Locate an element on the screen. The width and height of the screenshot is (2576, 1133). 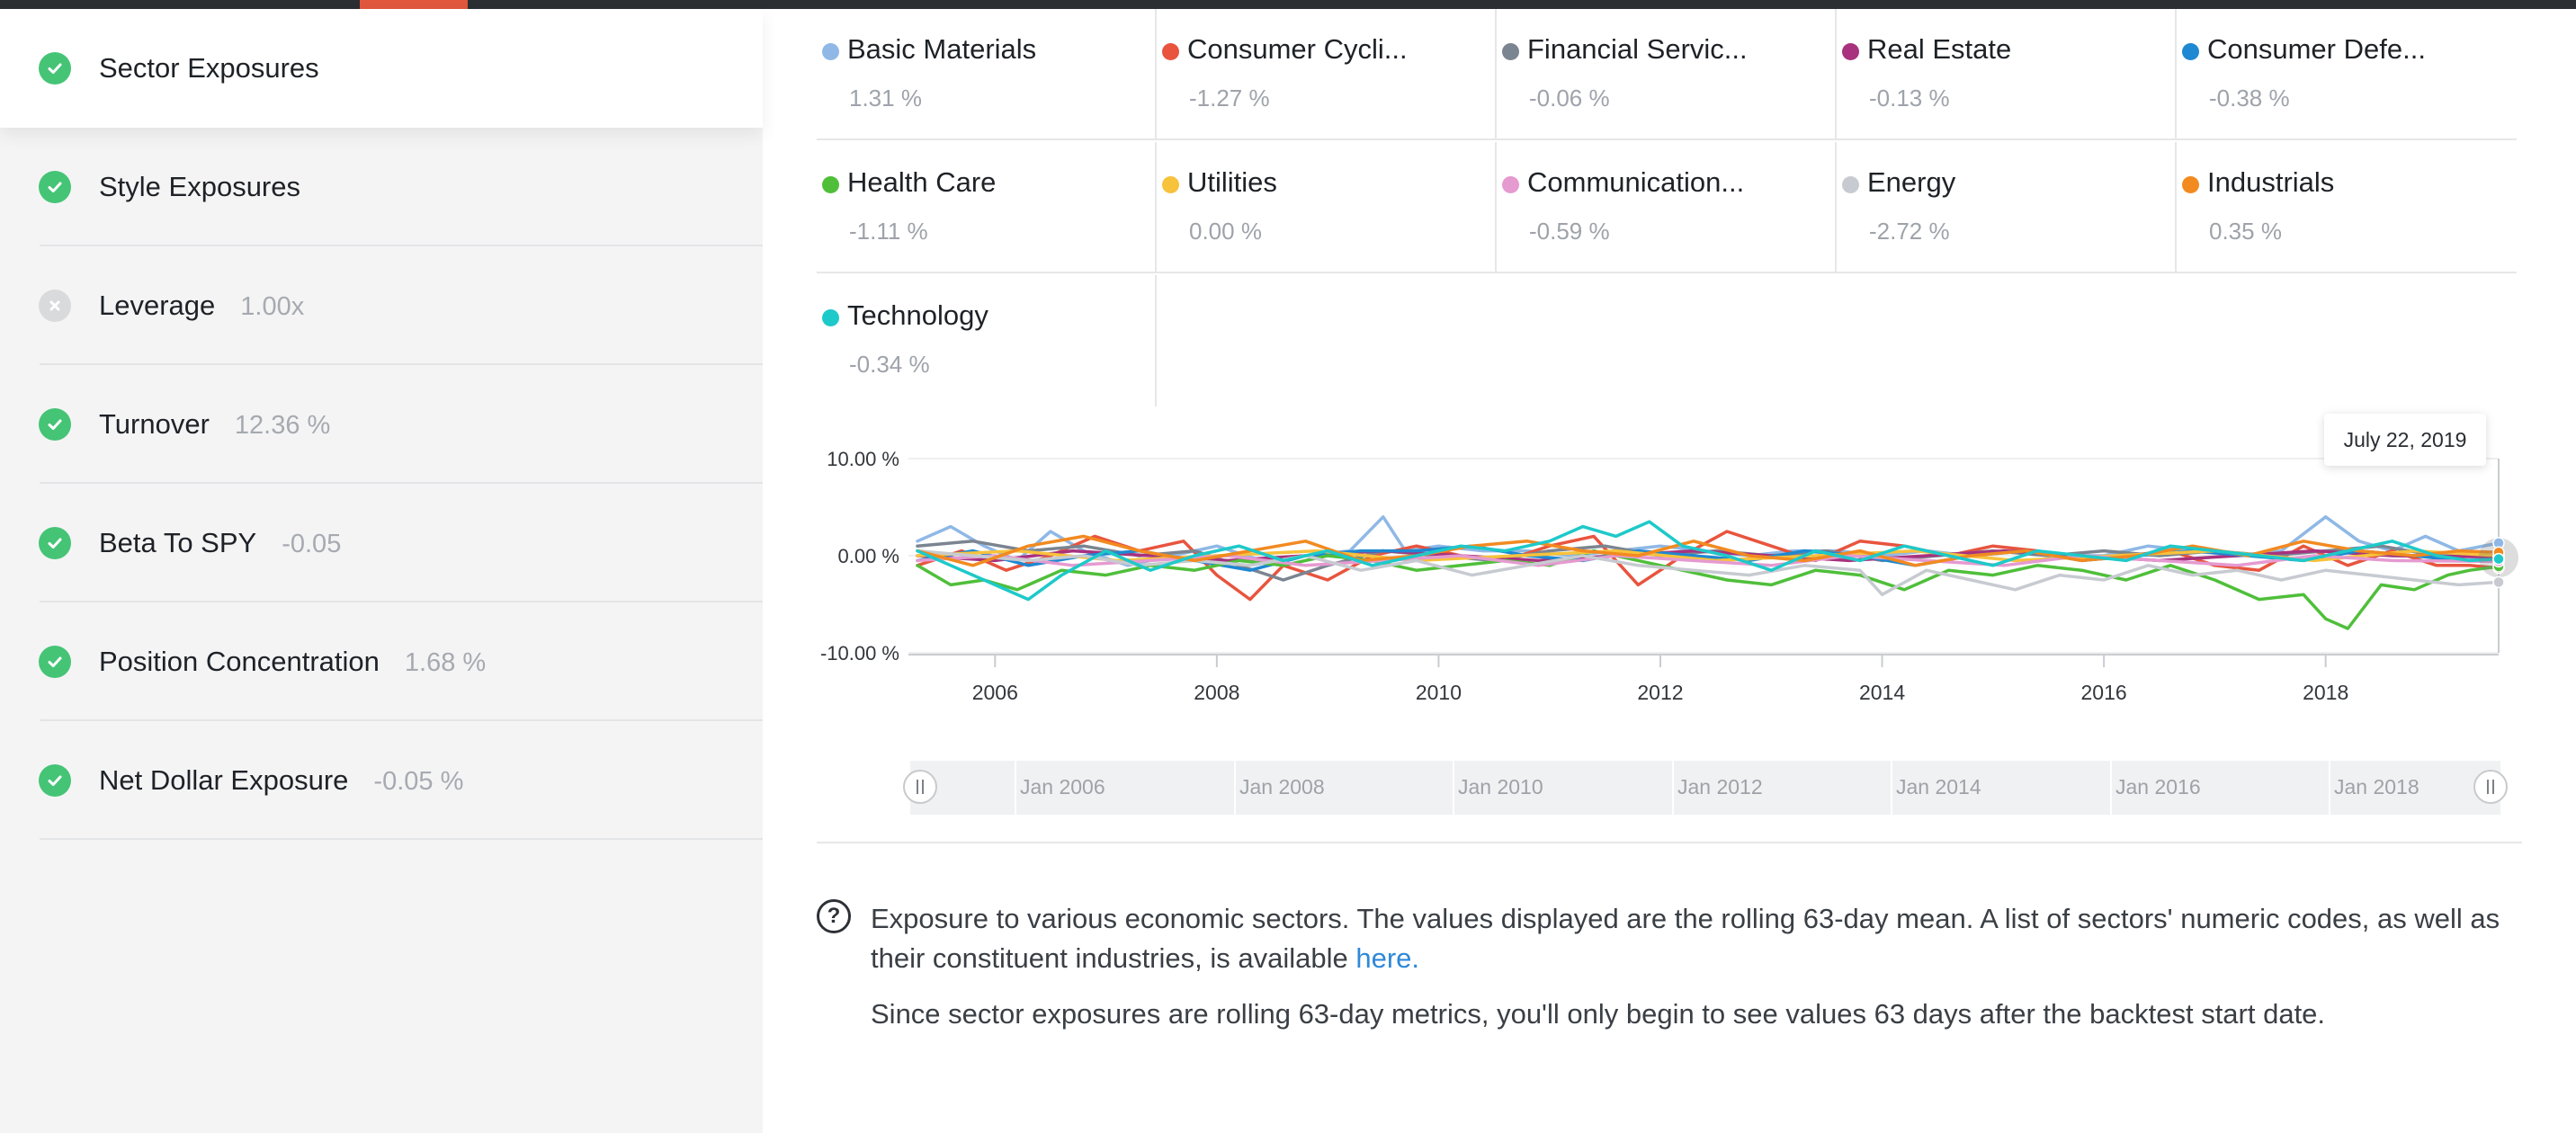
navigator-label: Jan 2014 is located at coordinates (1938, 786).